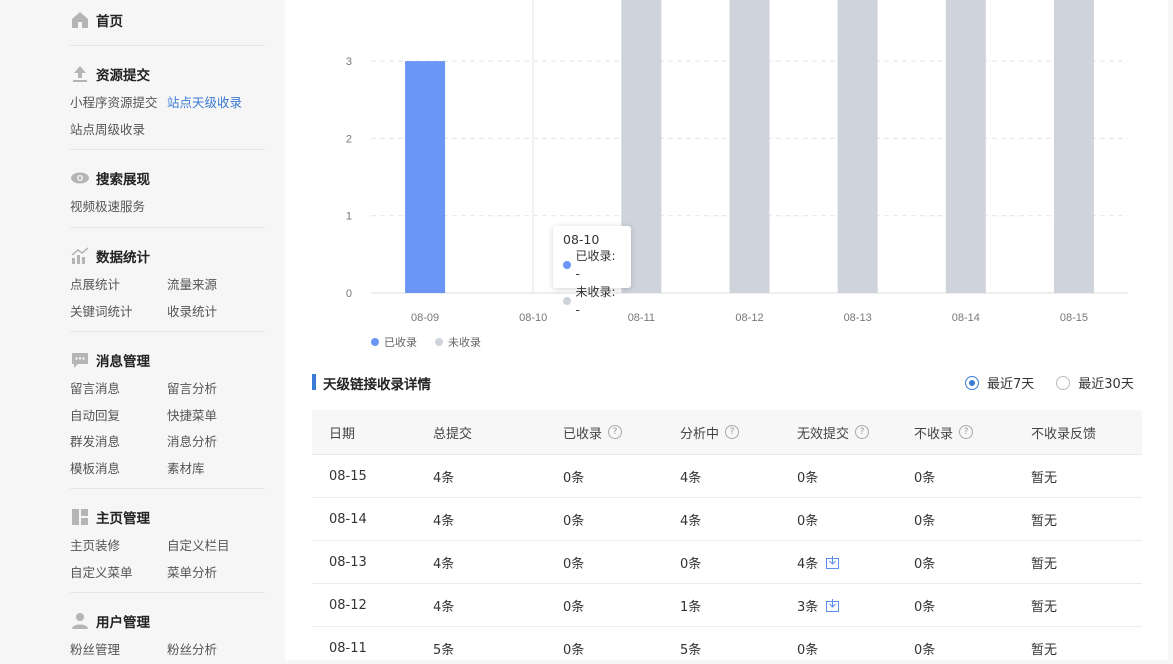  I want to click on home-icon, so click(80, 20).